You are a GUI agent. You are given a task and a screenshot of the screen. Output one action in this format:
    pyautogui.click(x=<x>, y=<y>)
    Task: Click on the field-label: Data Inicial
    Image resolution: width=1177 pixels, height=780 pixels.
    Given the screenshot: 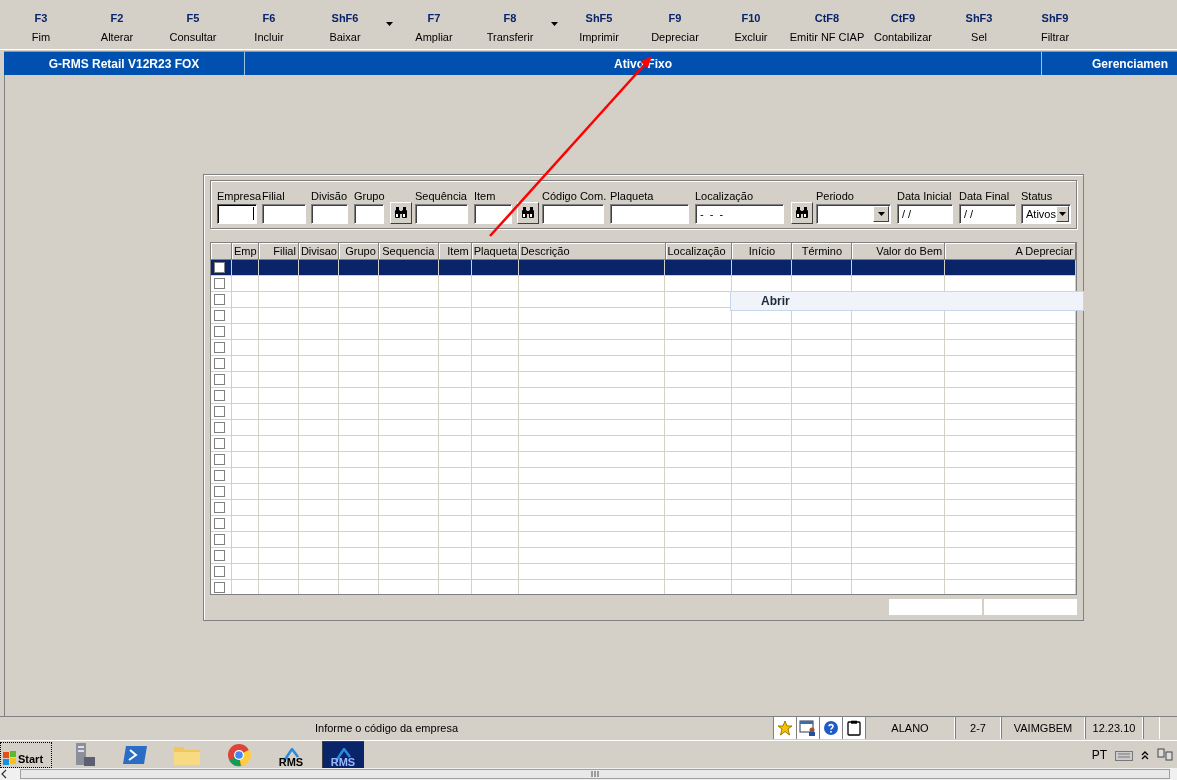 What is the action you would take?
    pyautogui.click(x=924, y=196)
    